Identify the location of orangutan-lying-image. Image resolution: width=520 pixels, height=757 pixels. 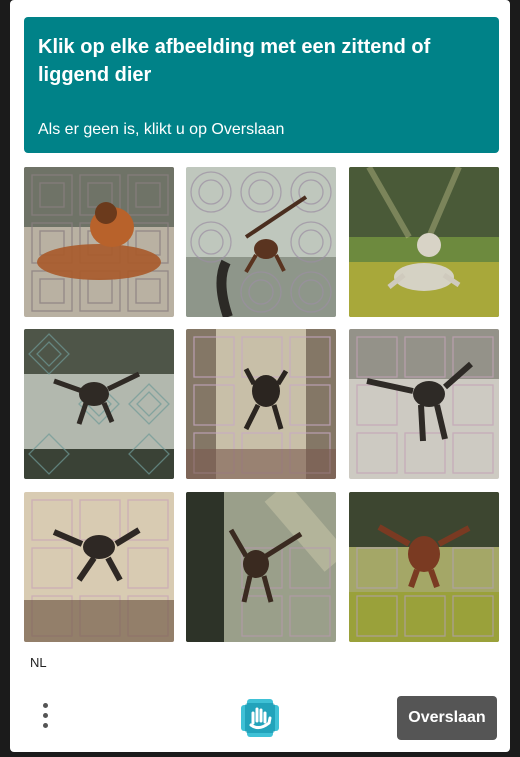
(99, 242).